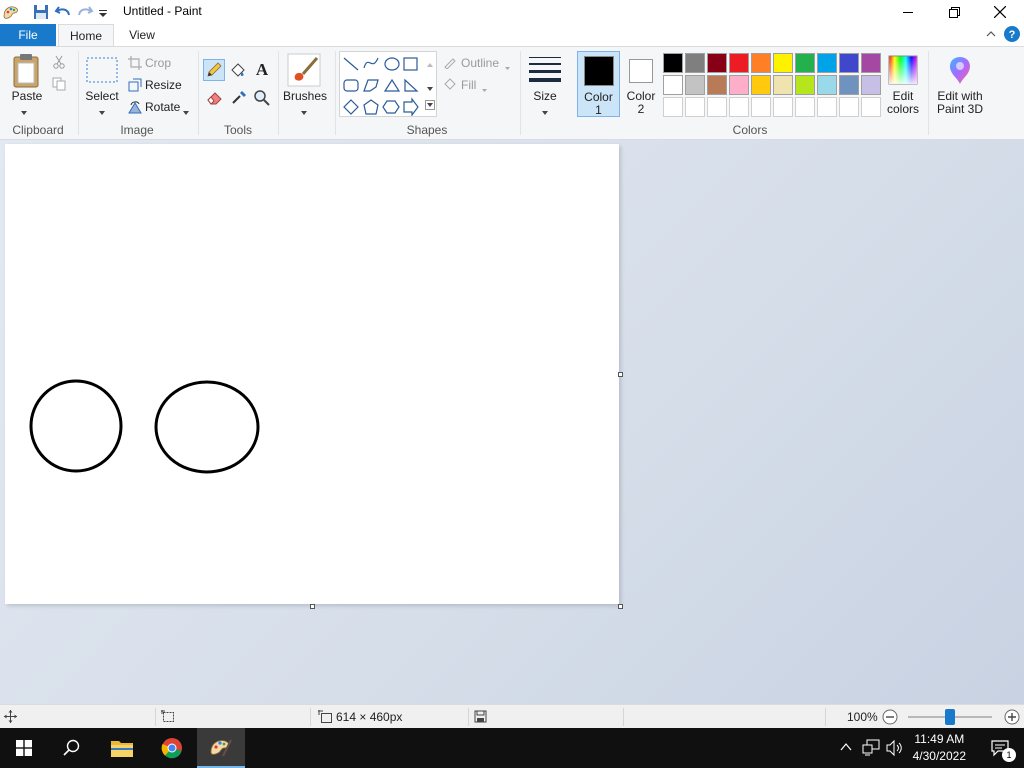 The image size is (1024, 768). Describe the element at coordinates (954, 12) in the screenshot. I see `restore-button` at that location.